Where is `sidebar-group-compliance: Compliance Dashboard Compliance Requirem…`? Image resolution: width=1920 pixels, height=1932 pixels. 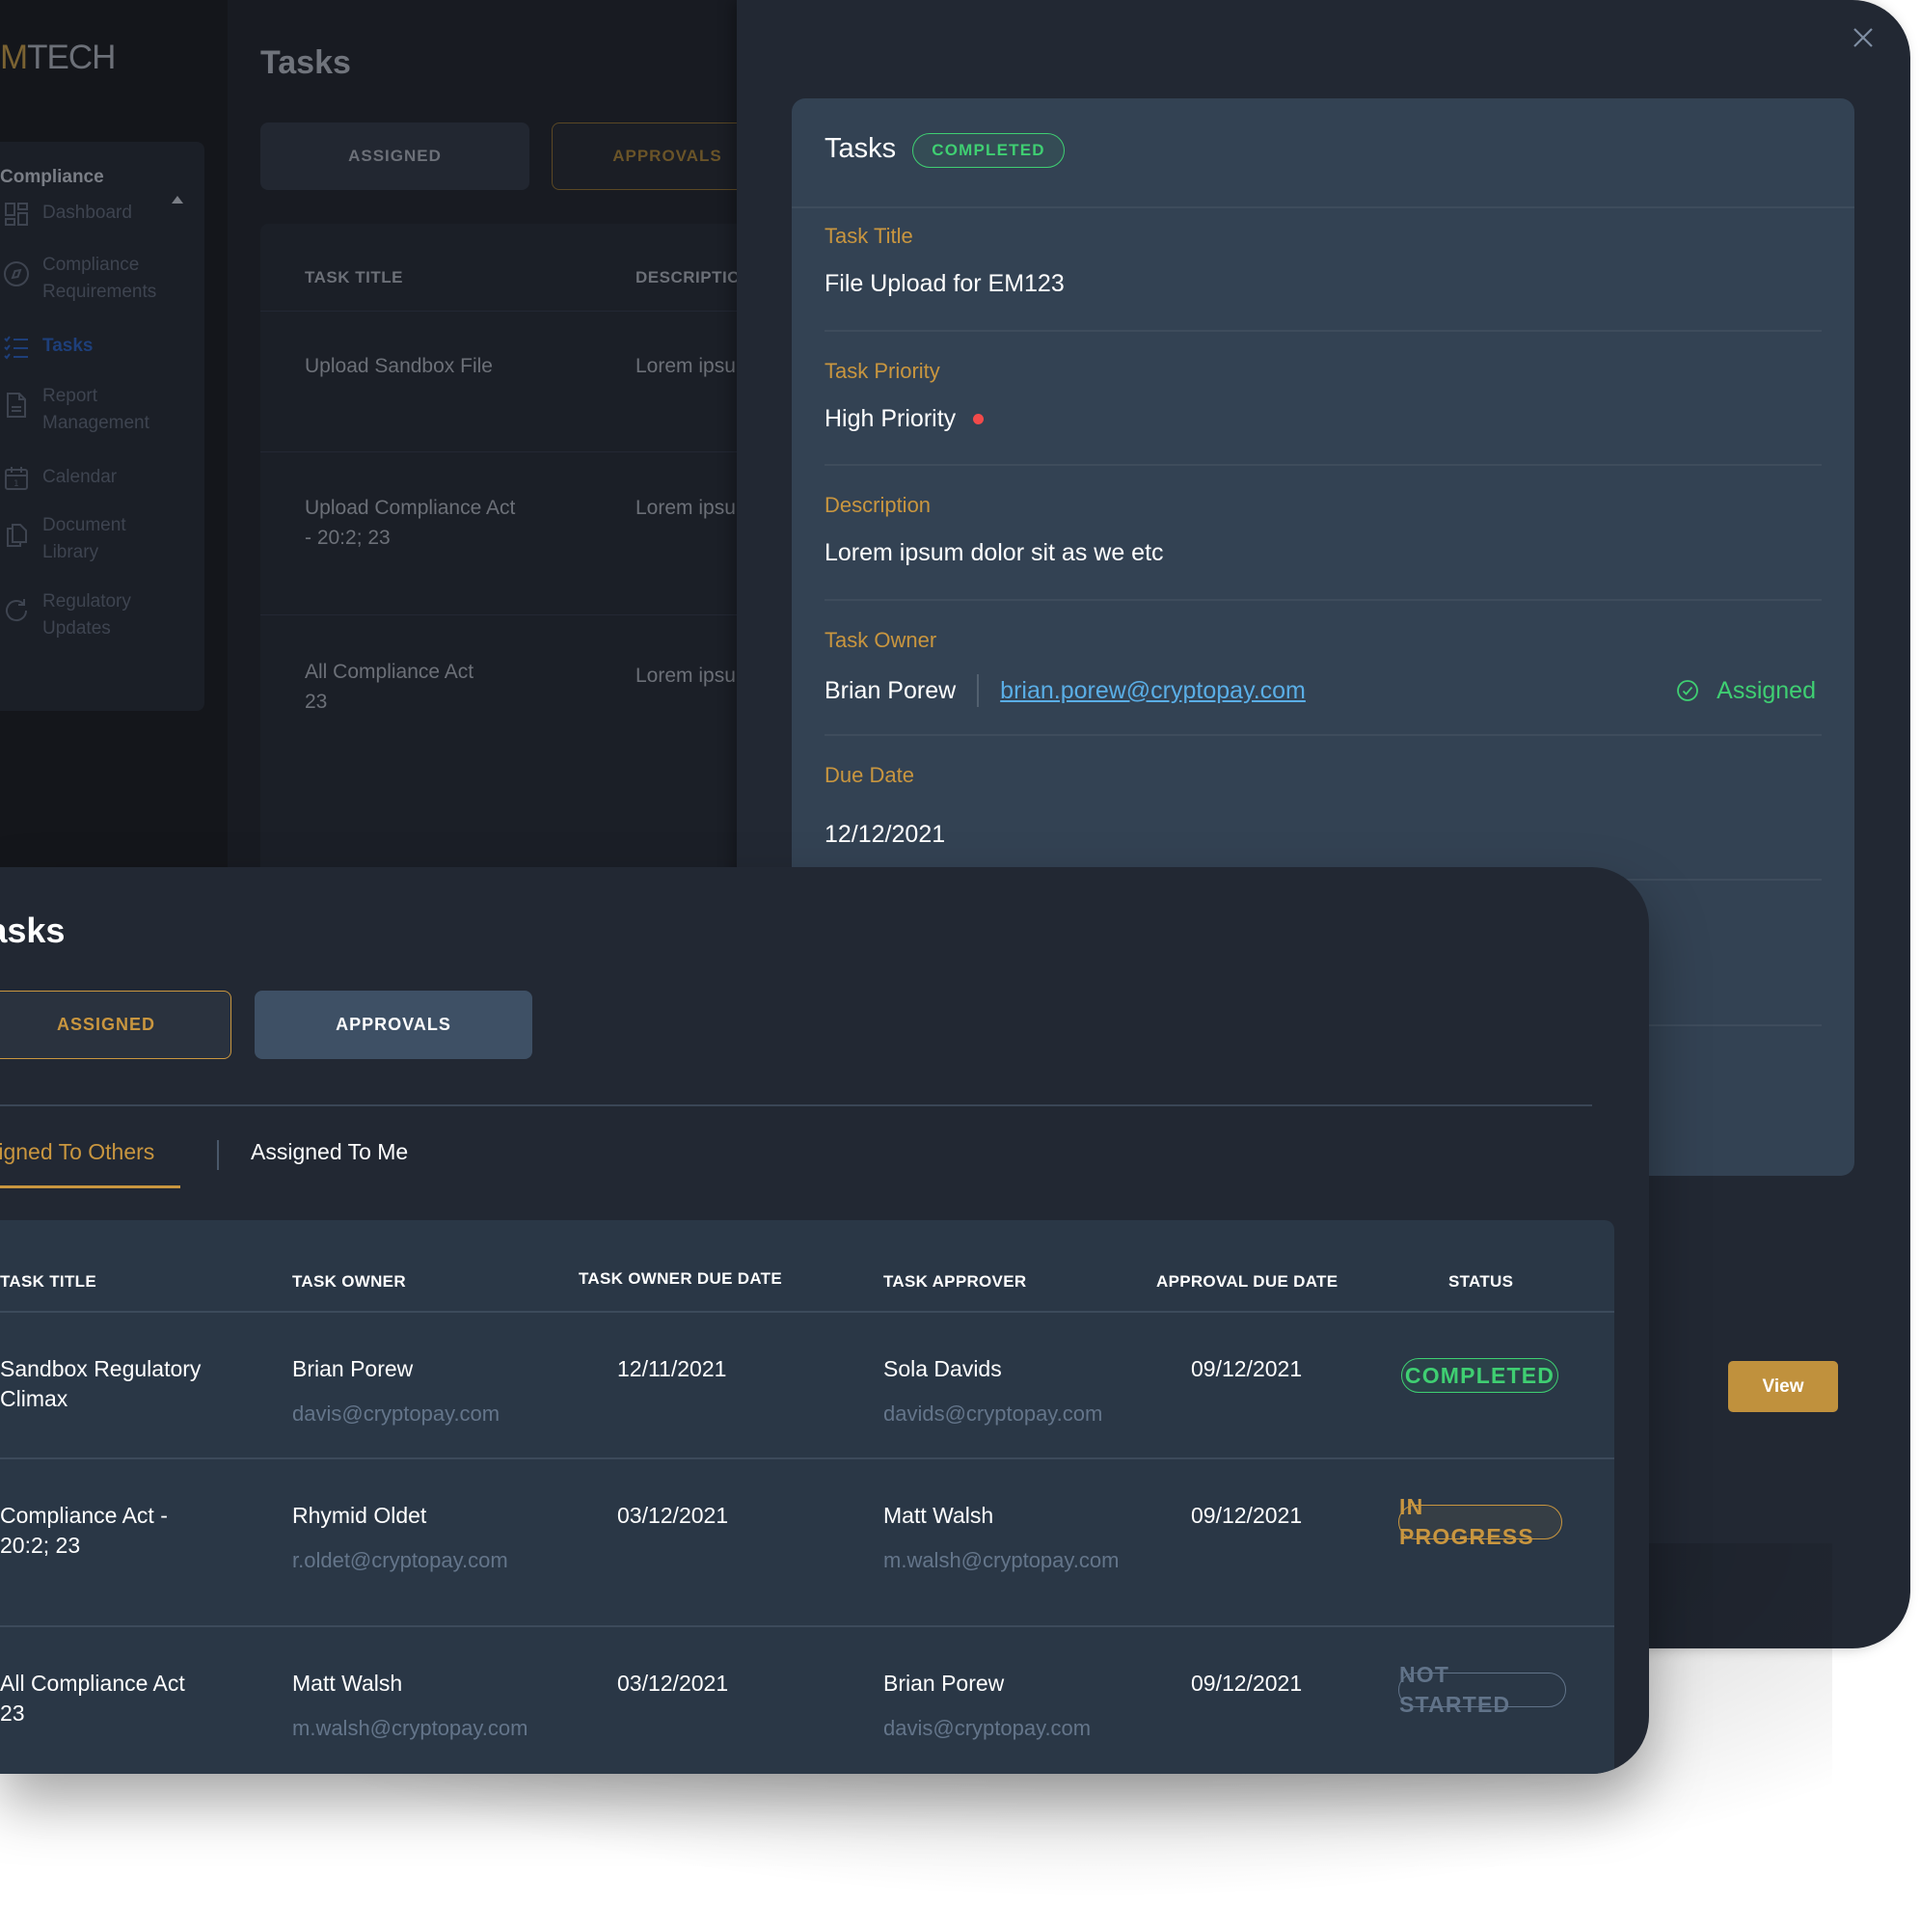 sidebar-group-compliance: Compliance Dashboard Compliance Requirem… is located at coordinates (102, 426).